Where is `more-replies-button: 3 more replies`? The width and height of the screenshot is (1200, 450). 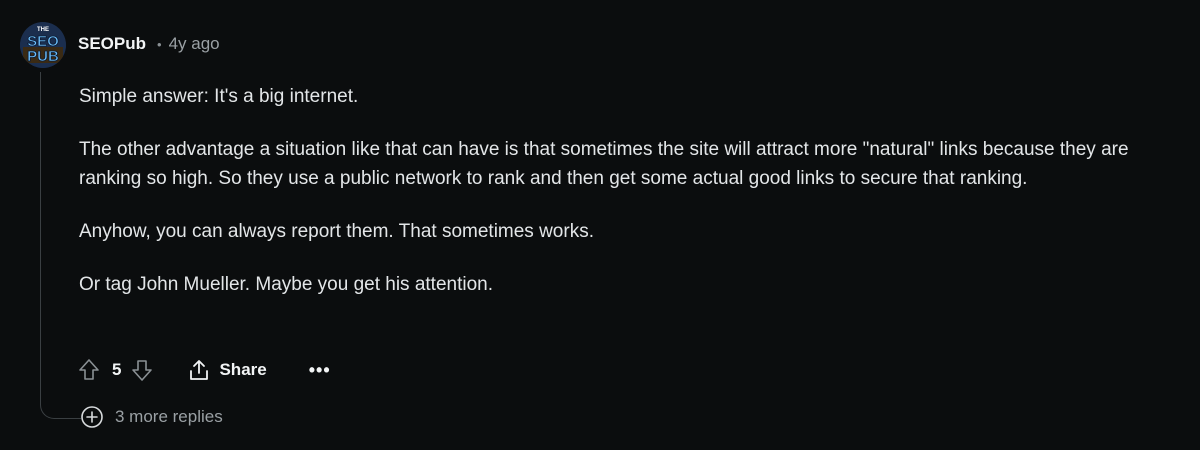
more-replies-button: 3 more replies is located at coordinates (151, 417).